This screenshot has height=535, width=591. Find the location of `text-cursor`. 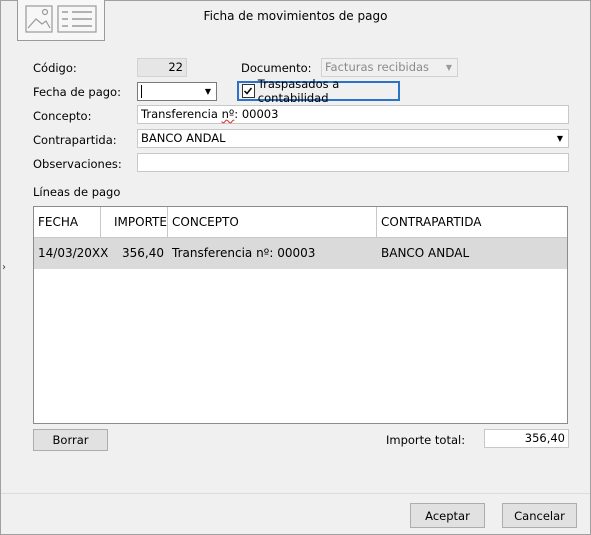

text-cursor is located at coordinates (141, 91).